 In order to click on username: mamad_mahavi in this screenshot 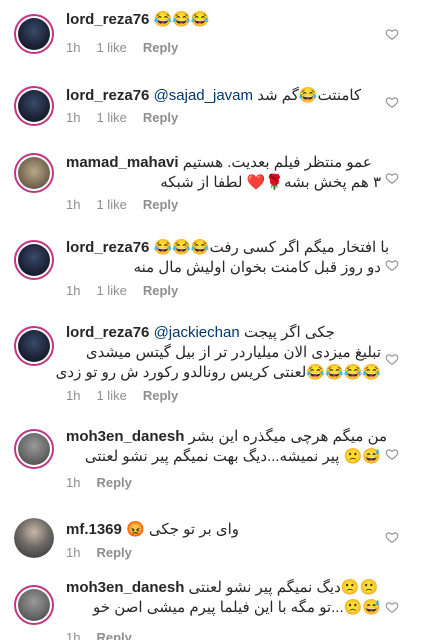, I will do `click(122, 162)`.